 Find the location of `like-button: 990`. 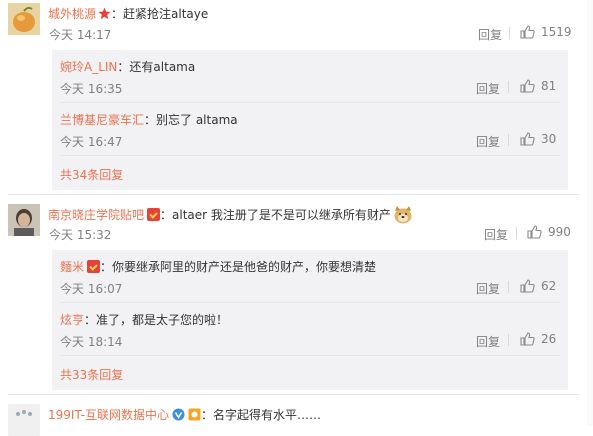

like-button: 990 is located at coordinates (549, 232).